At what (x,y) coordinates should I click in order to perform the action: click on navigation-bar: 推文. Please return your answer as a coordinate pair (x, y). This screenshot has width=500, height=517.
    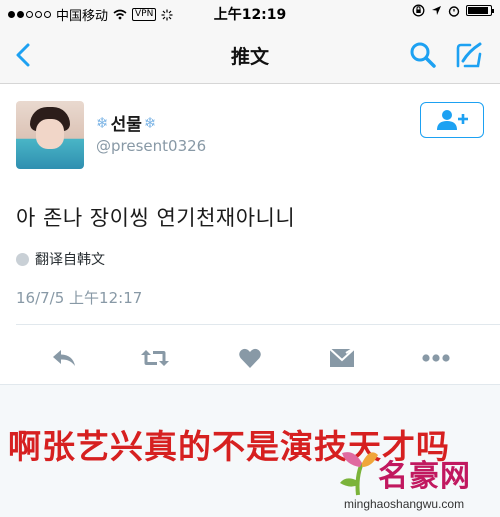
    Looking at the image, I should click on (250, 55).